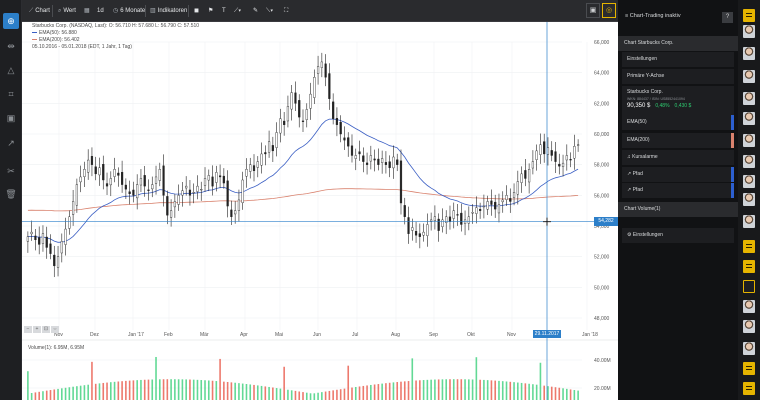  Describe the element at coordinates (46, 329) in the screenshot. I see `zoom-reset-icon: ⊡` at that location.